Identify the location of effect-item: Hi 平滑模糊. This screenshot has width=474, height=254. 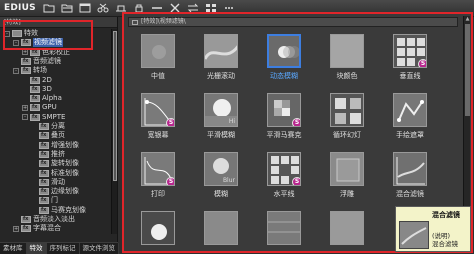
(221, 116).